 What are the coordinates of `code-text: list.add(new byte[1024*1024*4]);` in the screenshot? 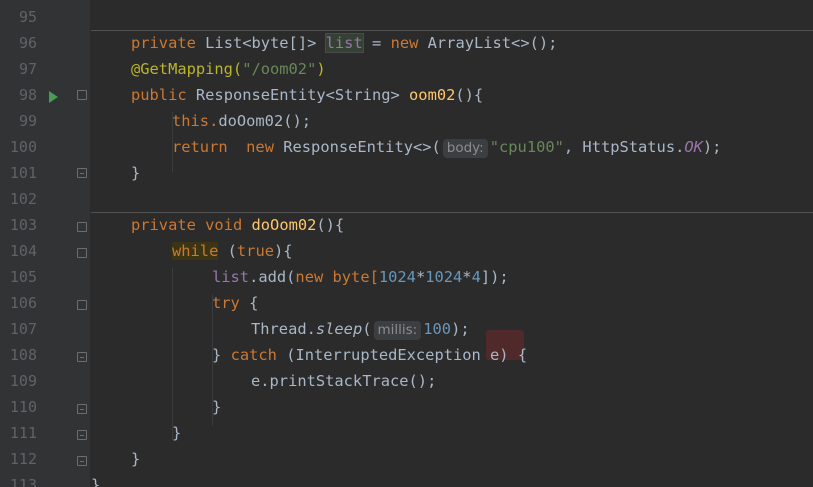 It's located at (360, 277).